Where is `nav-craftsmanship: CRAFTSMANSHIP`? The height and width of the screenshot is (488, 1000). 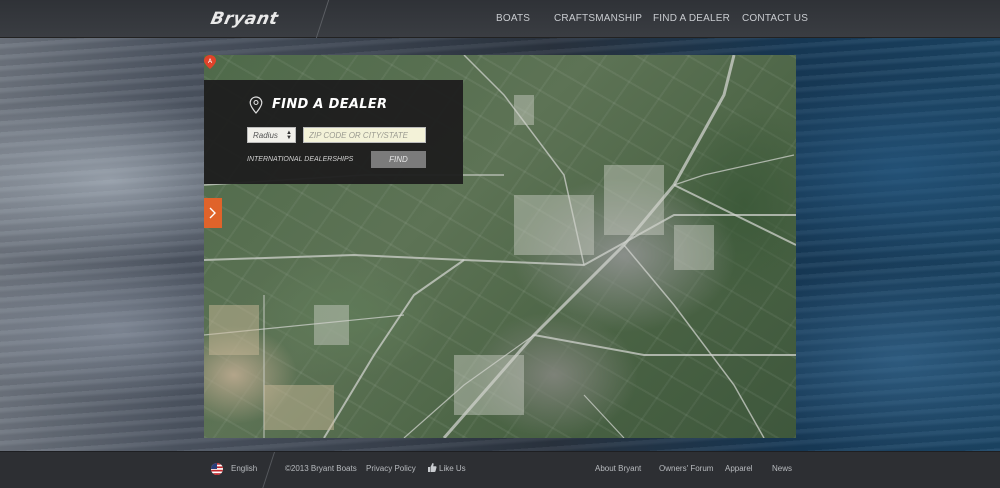
nav-craftsmanship: CRAFTSMANSHIP is located at coordinates (598, 18).